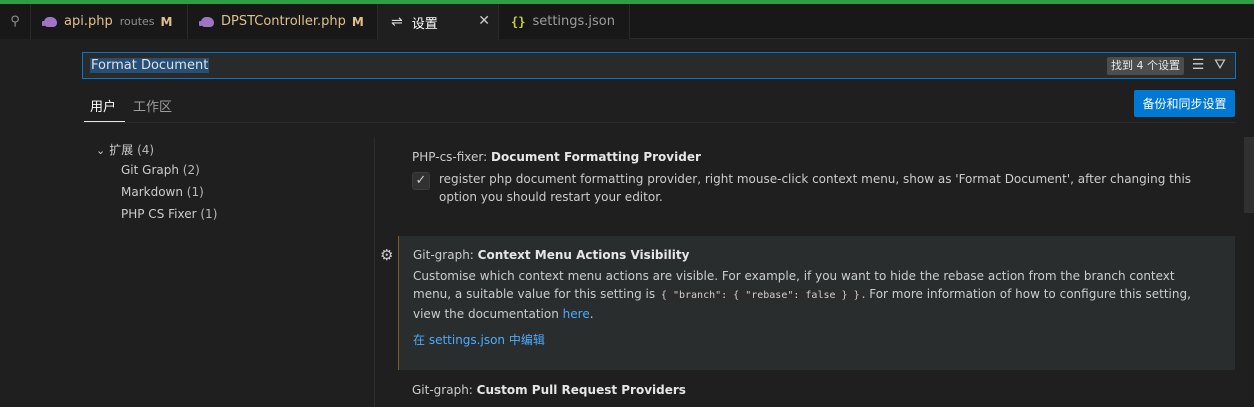  I want to click on tab-dpstcontroller-php: DPSTController.php M, so click(283, 21).